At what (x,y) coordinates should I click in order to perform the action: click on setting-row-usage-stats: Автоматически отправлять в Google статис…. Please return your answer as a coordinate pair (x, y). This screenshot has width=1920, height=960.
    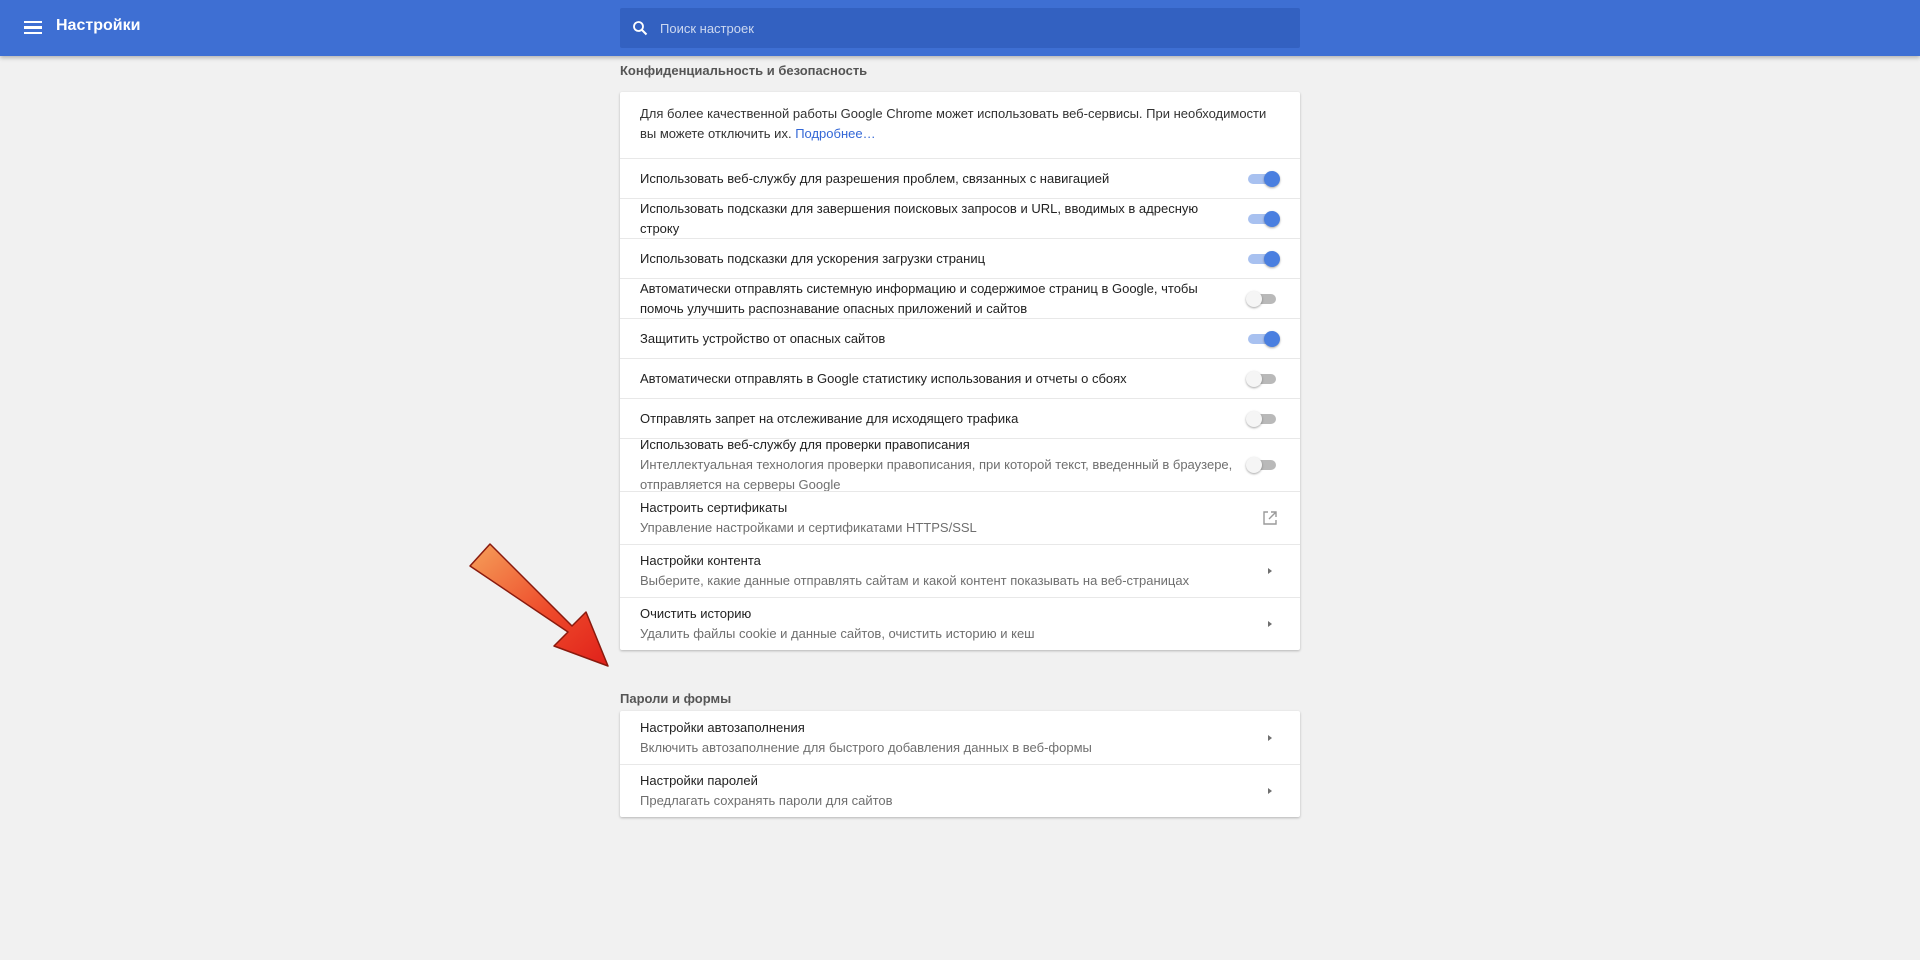
    Looking at the image, I should click on (960, 378).